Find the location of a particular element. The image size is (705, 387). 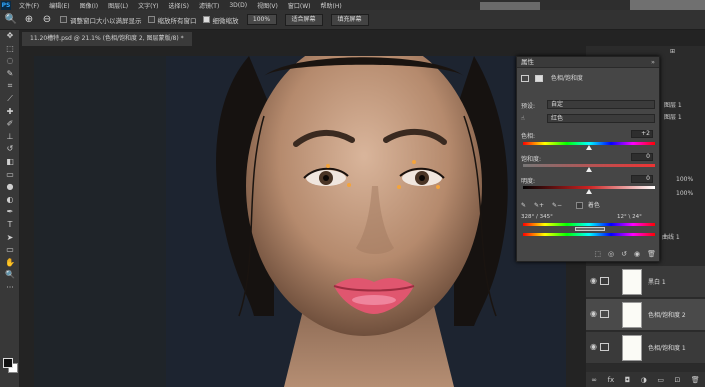

layers-footer: ∞ fx ◘ ◑ ▭ ⊡ 🗑 is located at coordinates (645, 379).